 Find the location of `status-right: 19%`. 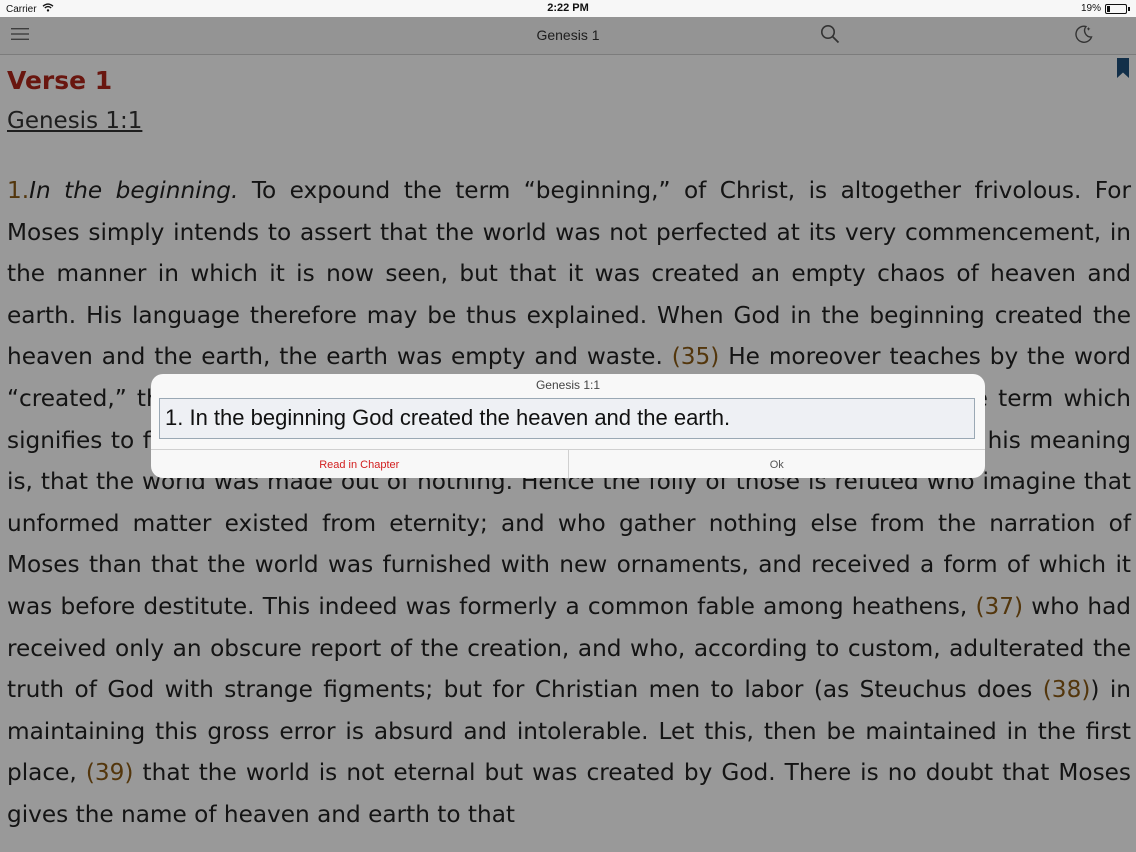

status-right: 19% is located at coordinates (1105, 8).